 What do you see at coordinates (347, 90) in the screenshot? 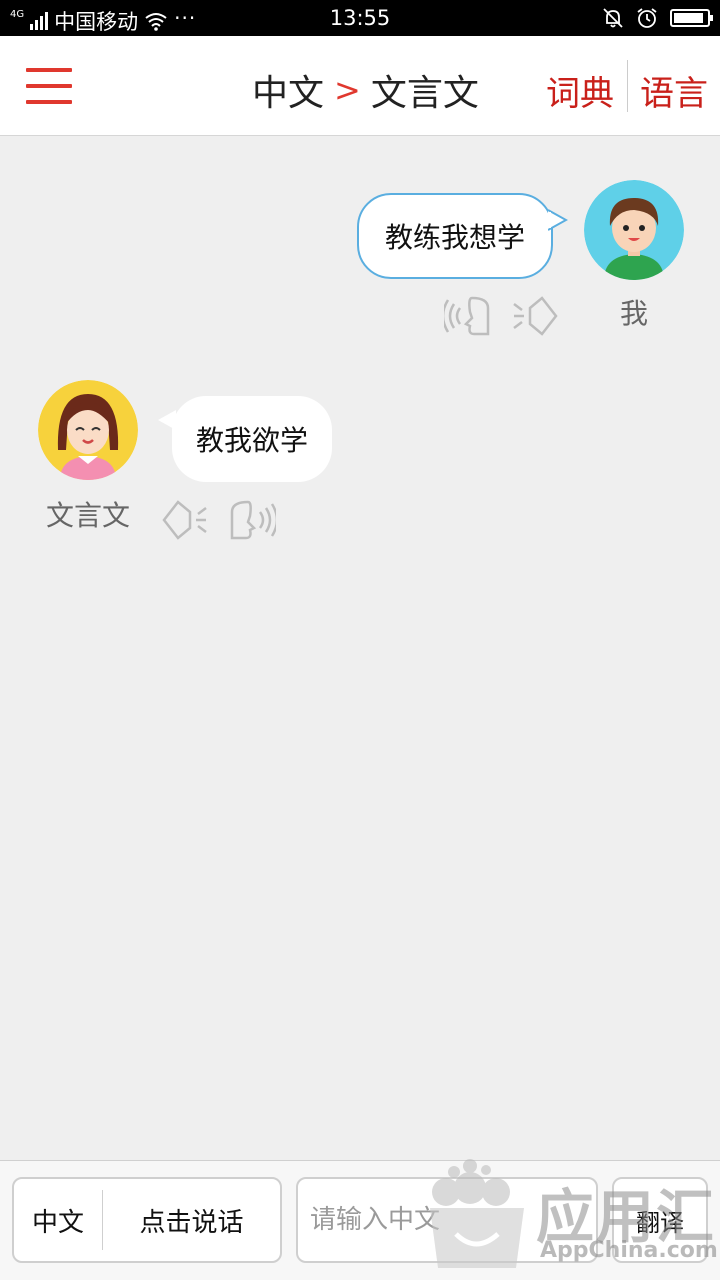
I see `arrow-icon: >` at bounding box center [347, 90].